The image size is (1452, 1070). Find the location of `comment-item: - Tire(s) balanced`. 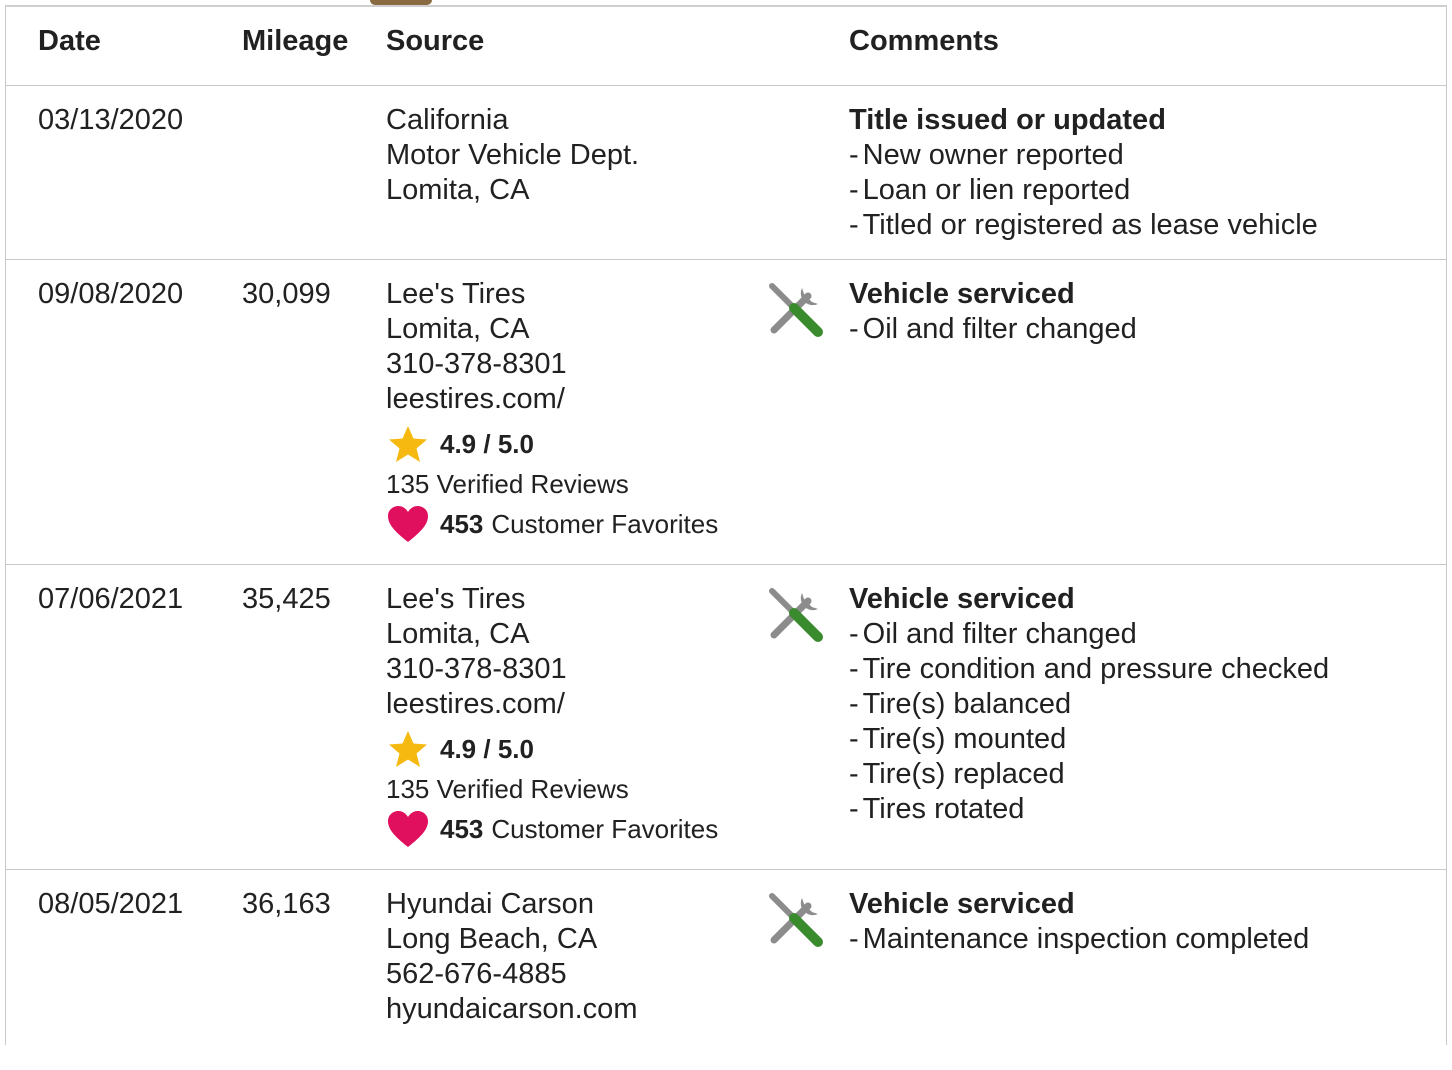

comment-item: - Tire(s) balanced is located at coordinates (960, 704).